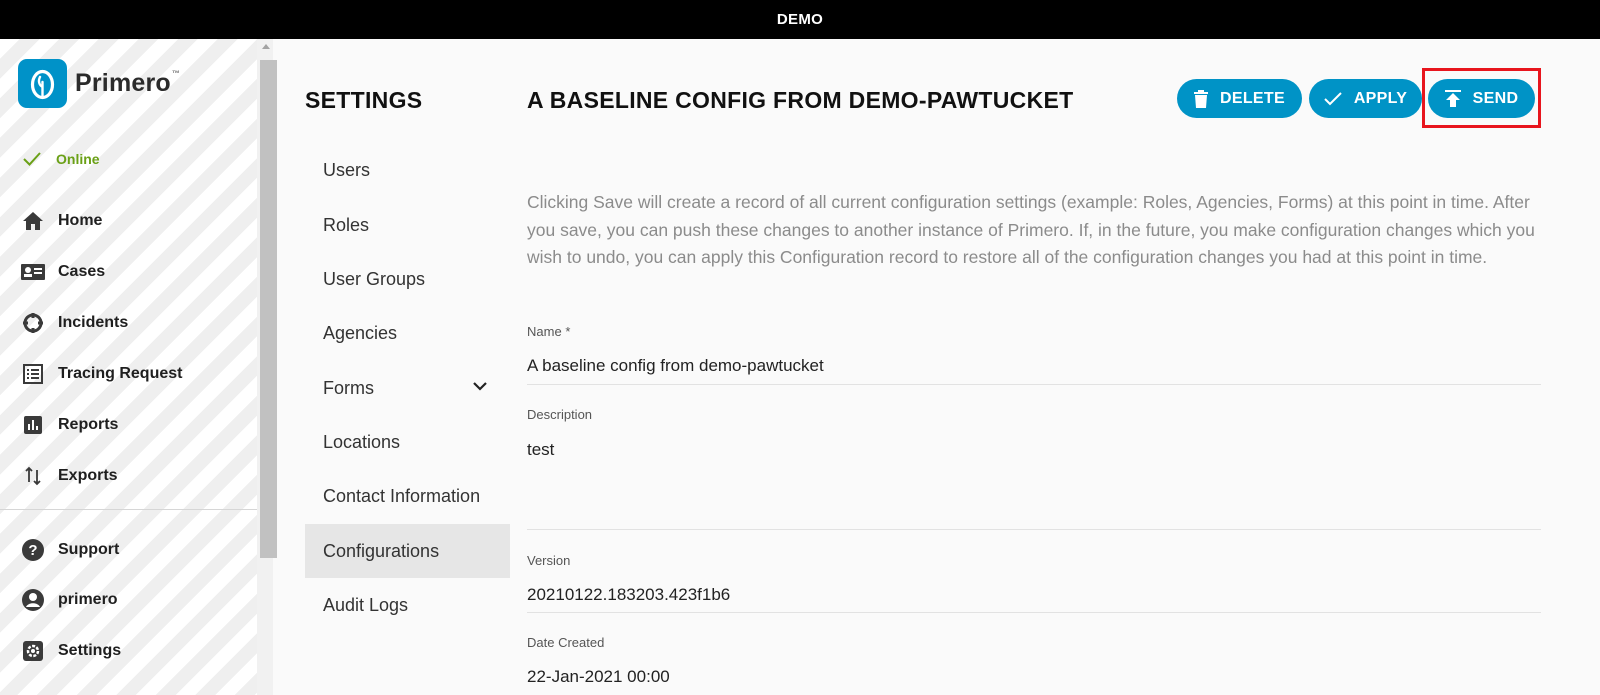 The image size is (1600, 695). I want to click on date-created-field: 22-Jan-2021 00:00, so click(598, 677).